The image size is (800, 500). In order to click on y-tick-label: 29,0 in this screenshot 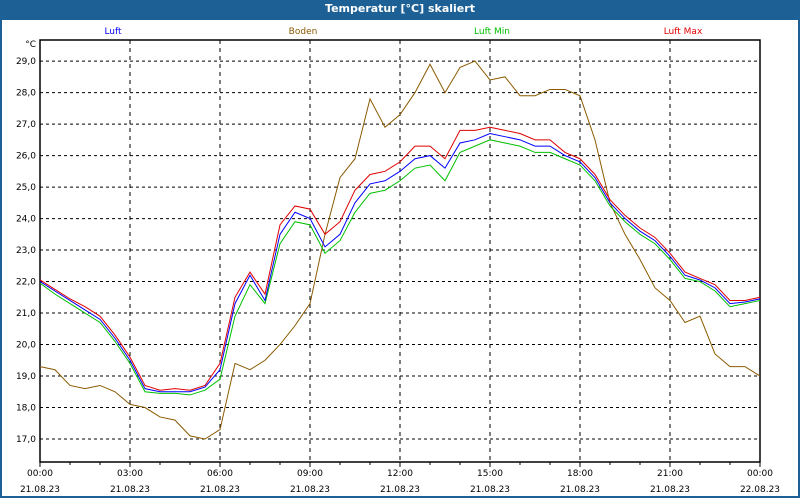, I will do `click(26, 62)`.